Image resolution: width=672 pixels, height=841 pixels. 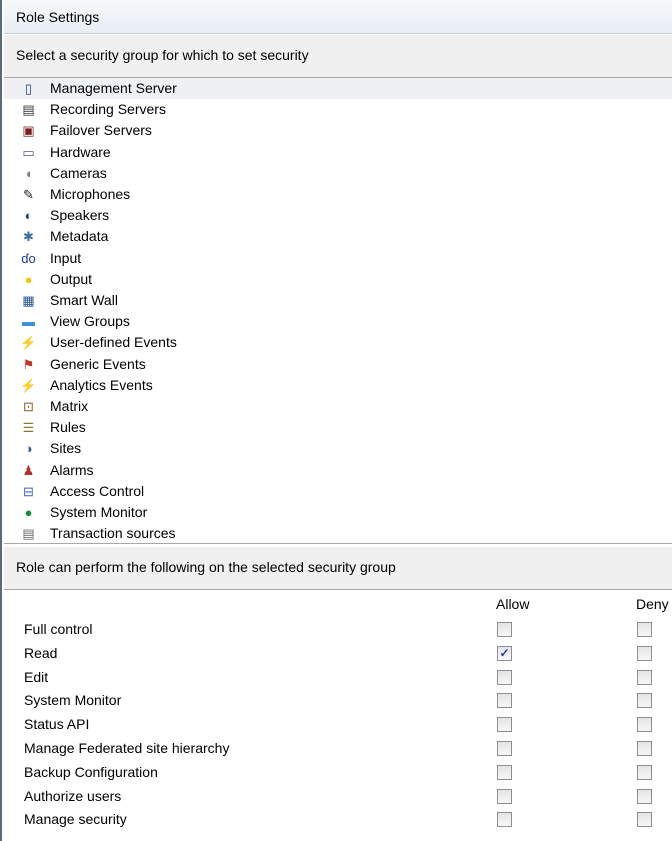 I want to click on security-group-label: Microphones, so click(x=90, y=194).